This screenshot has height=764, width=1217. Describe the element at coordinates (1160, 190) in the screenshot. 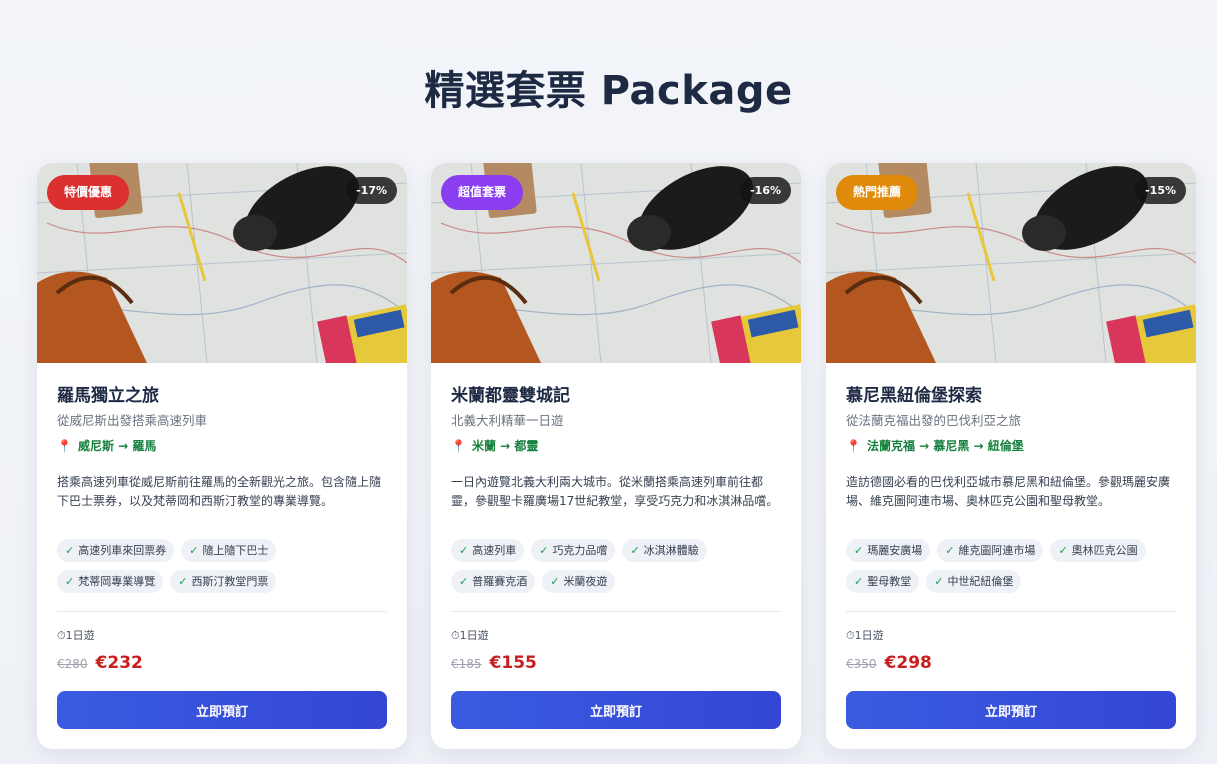

I see `discount-badge: -15%` at that location.